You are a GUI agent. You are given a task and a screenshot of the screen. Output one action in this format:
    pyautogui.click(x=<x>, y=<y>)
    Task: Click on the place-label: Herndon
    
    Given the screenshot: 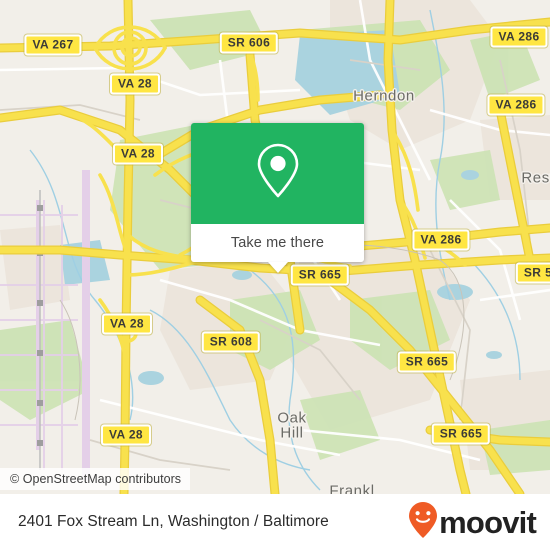 What is the action you would take?
    pyautogui.click(x=384, y=96)
    